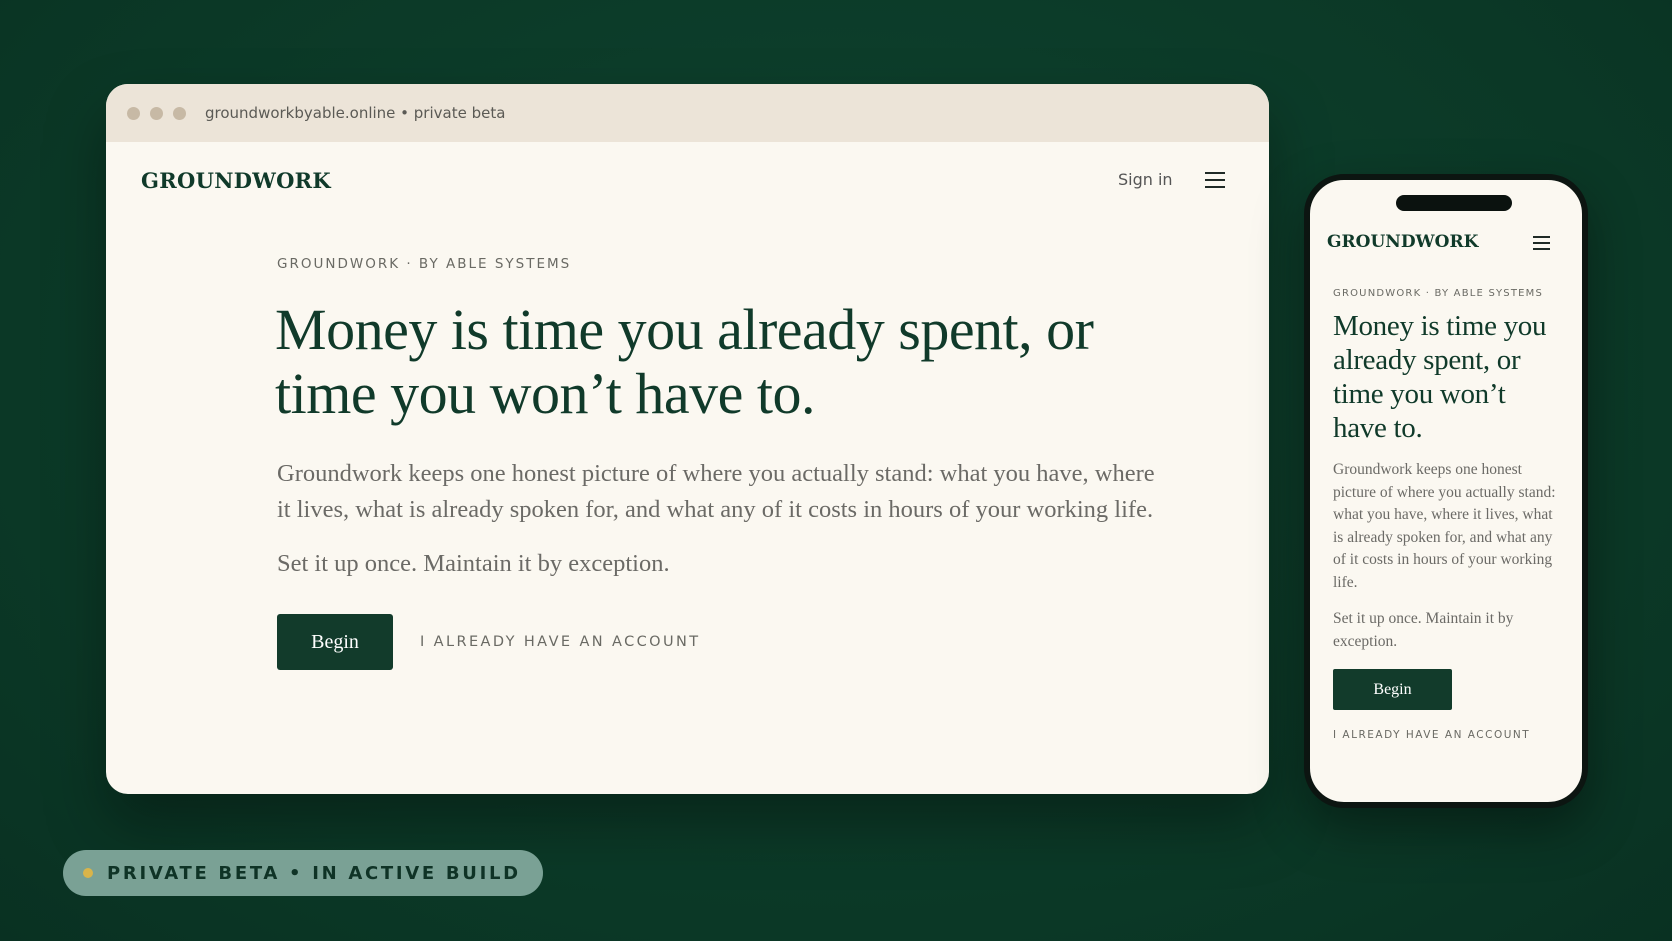  I want to click on begin-button: Begin, so click(335, 642).